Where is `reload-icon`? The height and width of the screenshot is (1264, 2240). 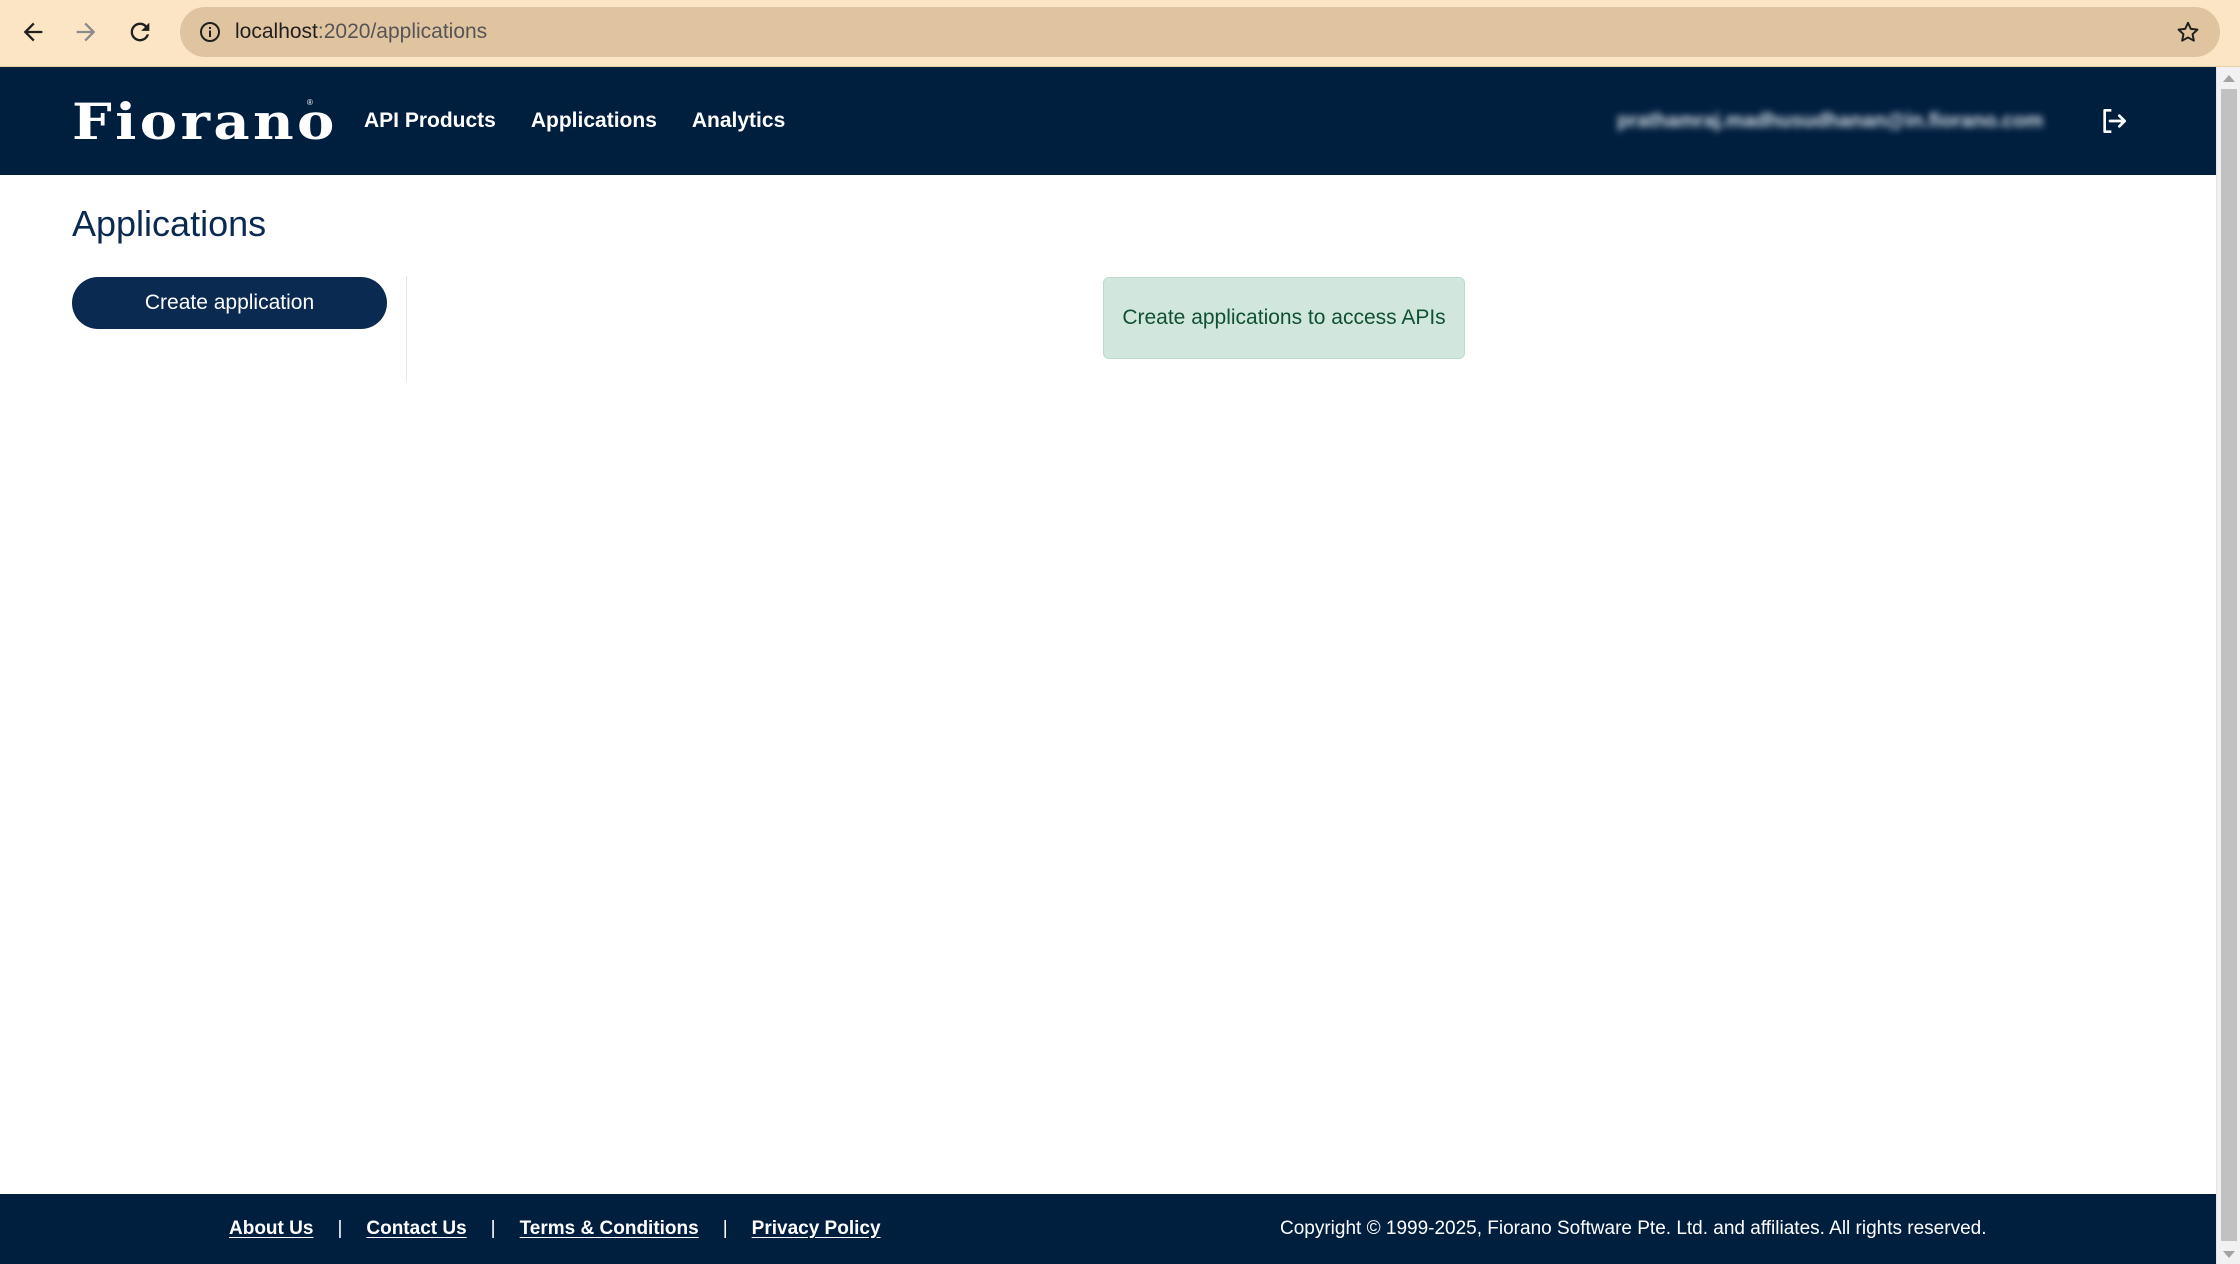
reload-icon is located at coordinates (140, 32).